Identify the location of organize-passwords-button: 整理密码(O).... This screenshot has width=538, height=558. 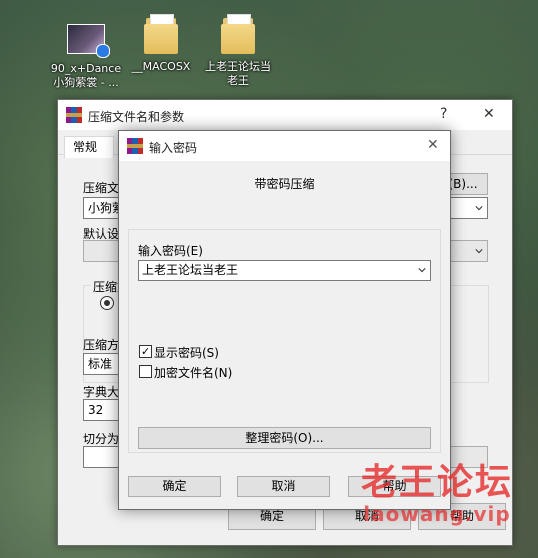
(284, 438).